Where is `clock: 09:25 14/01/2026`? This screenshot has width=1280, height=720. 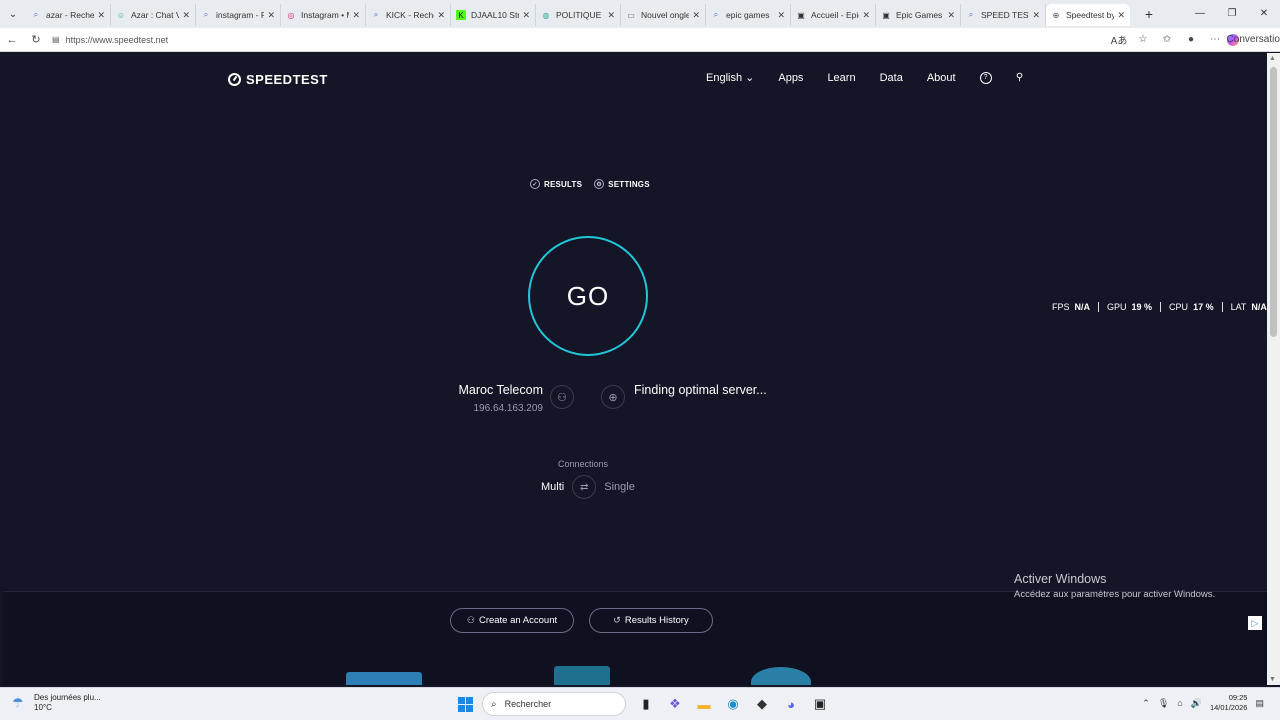
clock: 09:25 14/01/2026 is located at coordinates (1229, 703).